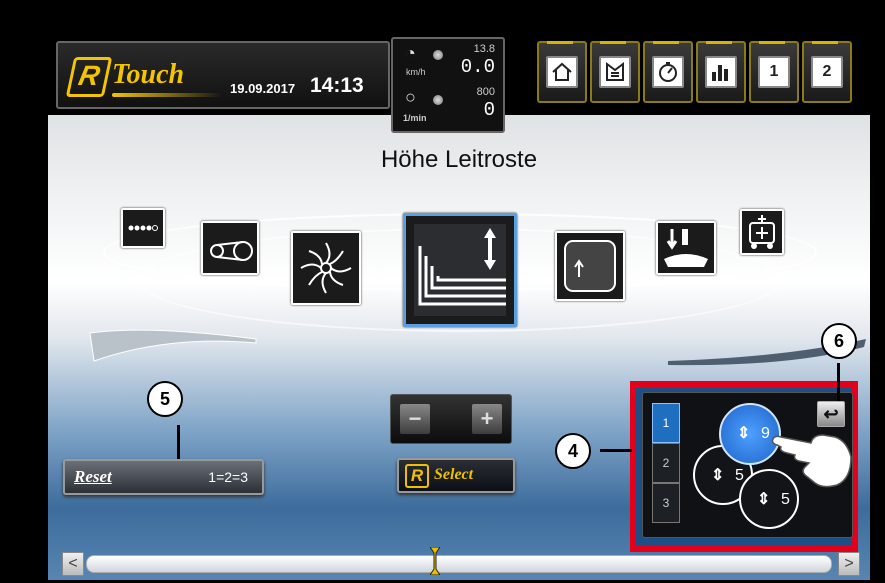  What do you see at coordinates (811, 461) in the screenshot?
I see `pointing-hand-icon` at bounding box center [811, 461].